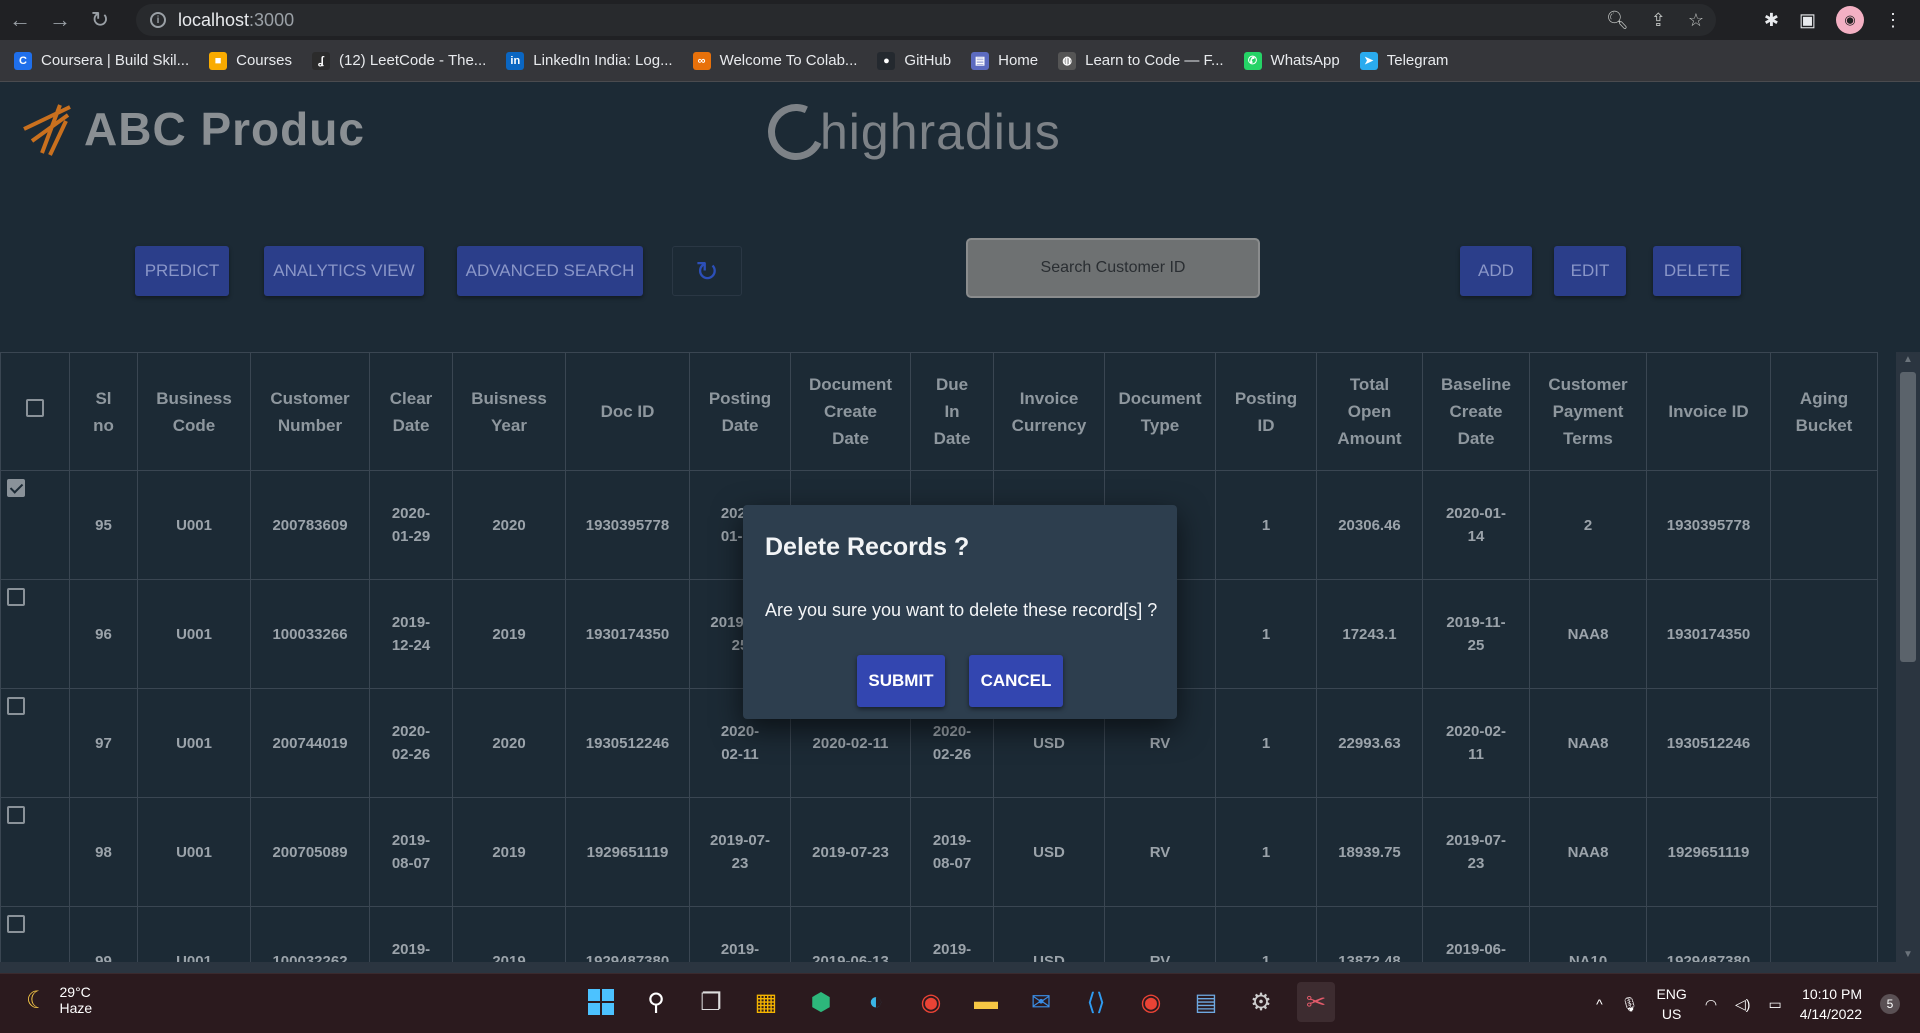  Describe the element at coordinates (627, 411) in the screenshot. I see `column-header: Doc ID` at that location.